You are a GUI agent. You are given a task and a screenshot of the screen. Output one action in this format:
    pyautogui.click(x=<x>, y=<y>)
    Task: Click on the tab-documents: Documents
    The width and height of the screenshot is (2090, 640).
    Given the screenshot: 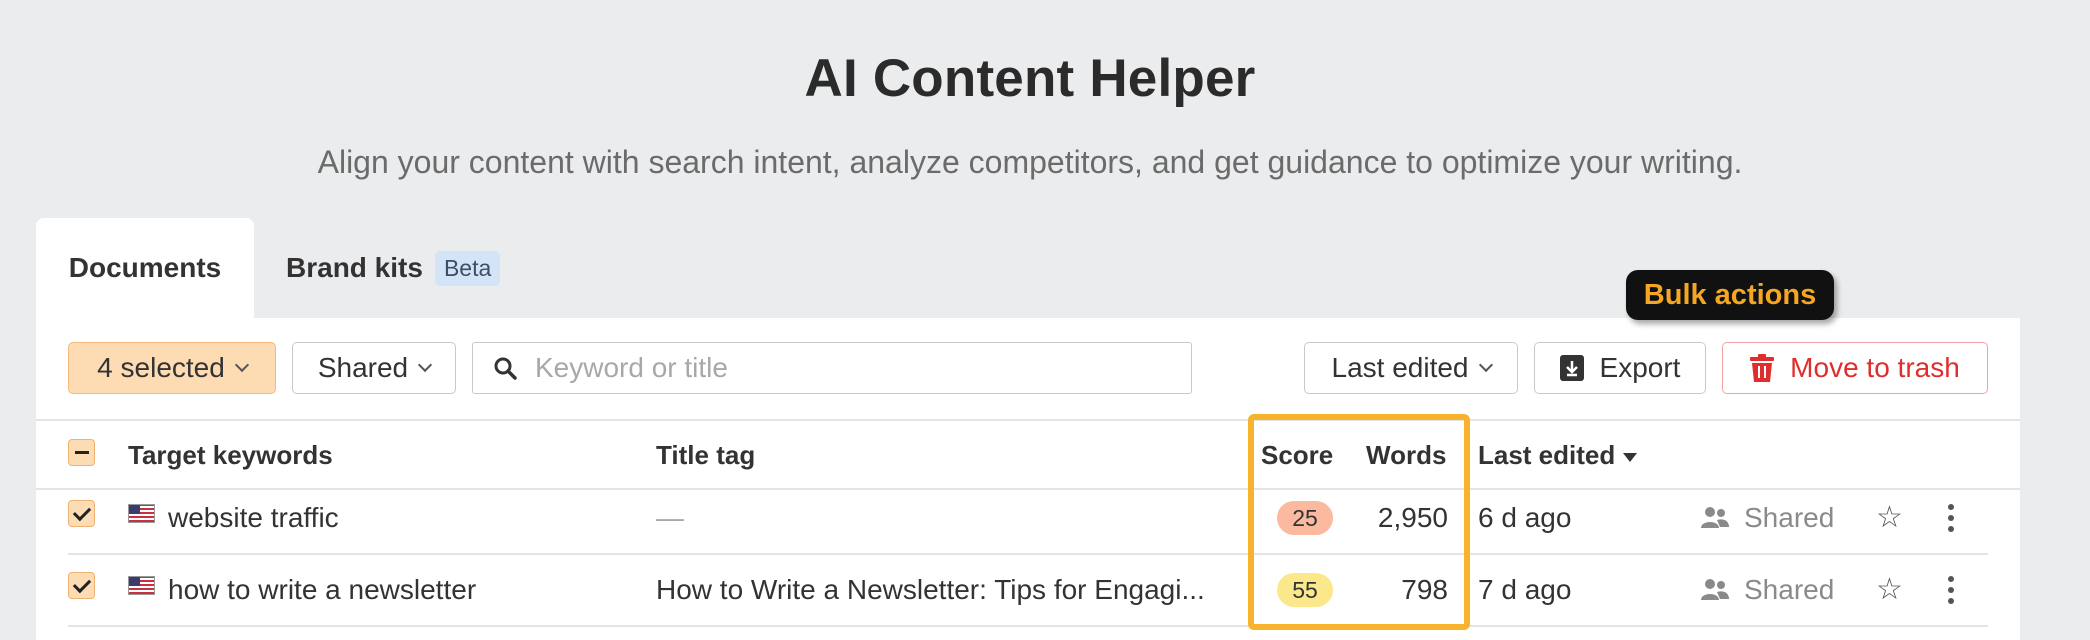 What is the action you would take?
    pyautogui.click(x=145, y=268)
    